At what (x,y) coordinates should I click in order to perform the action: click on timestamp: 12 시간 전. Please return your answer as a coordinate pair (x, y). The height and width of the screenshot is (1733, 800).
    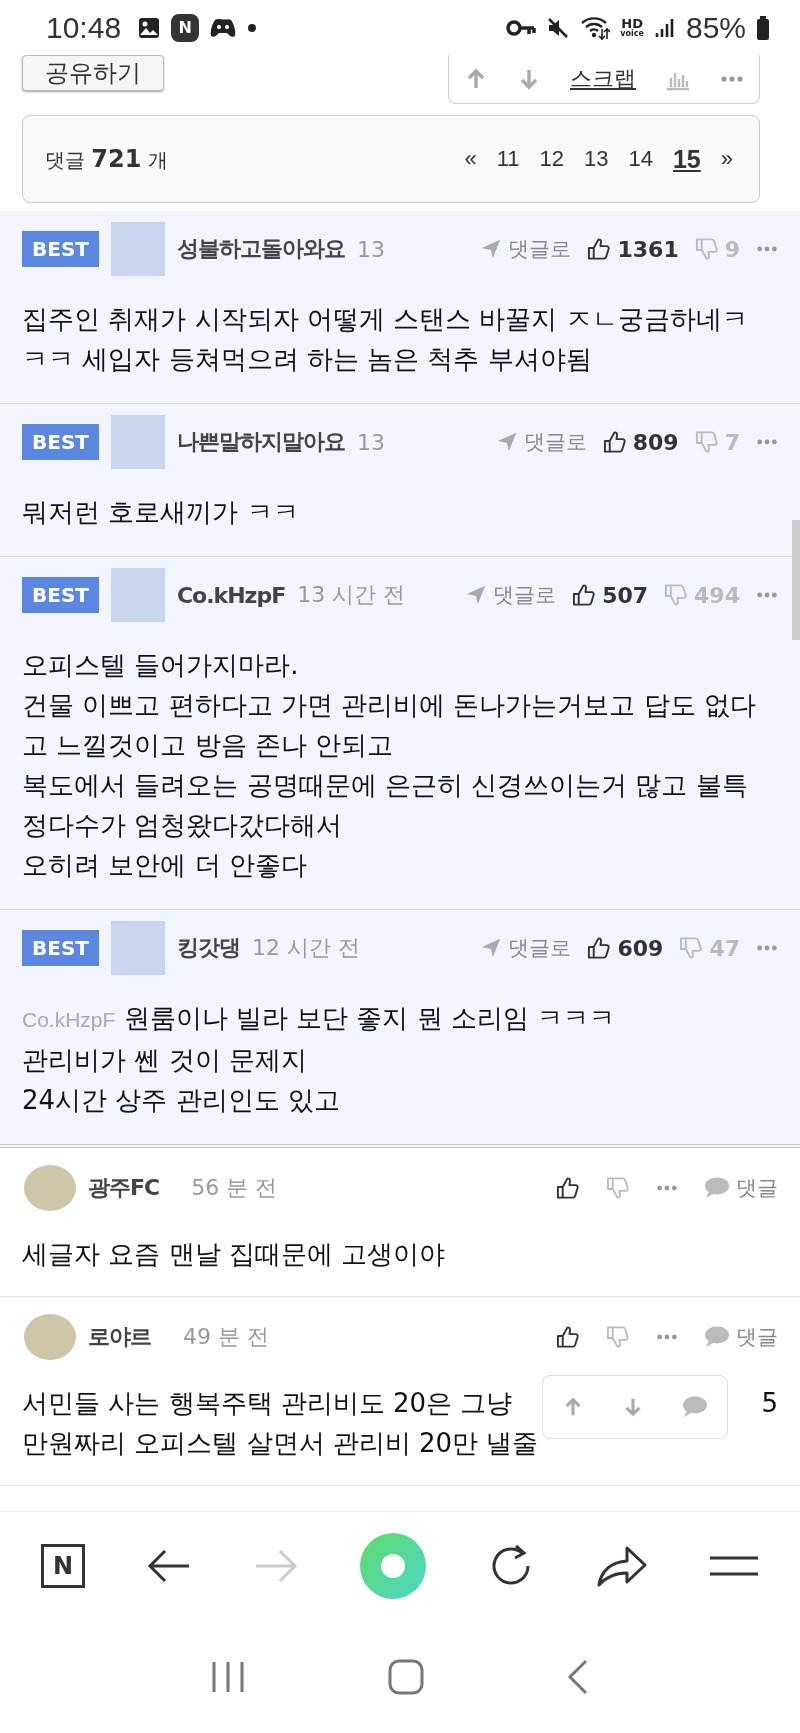
    Looking at the image, I should click on (305, 948).